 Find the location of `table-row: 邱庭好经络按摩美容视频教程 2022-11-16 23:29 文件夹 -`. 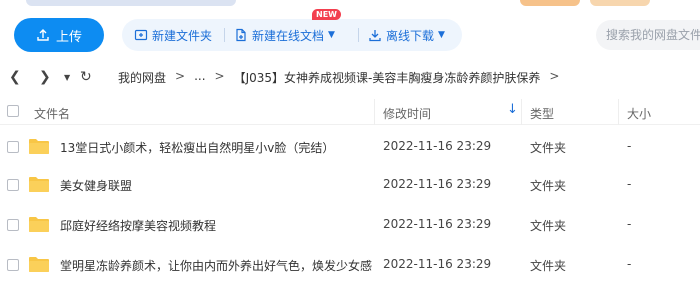

table-row: 邱庭好经络按摩美容视频教程 2022-11-16 23:29 文件夹 - is located at coordinates (350, 225).